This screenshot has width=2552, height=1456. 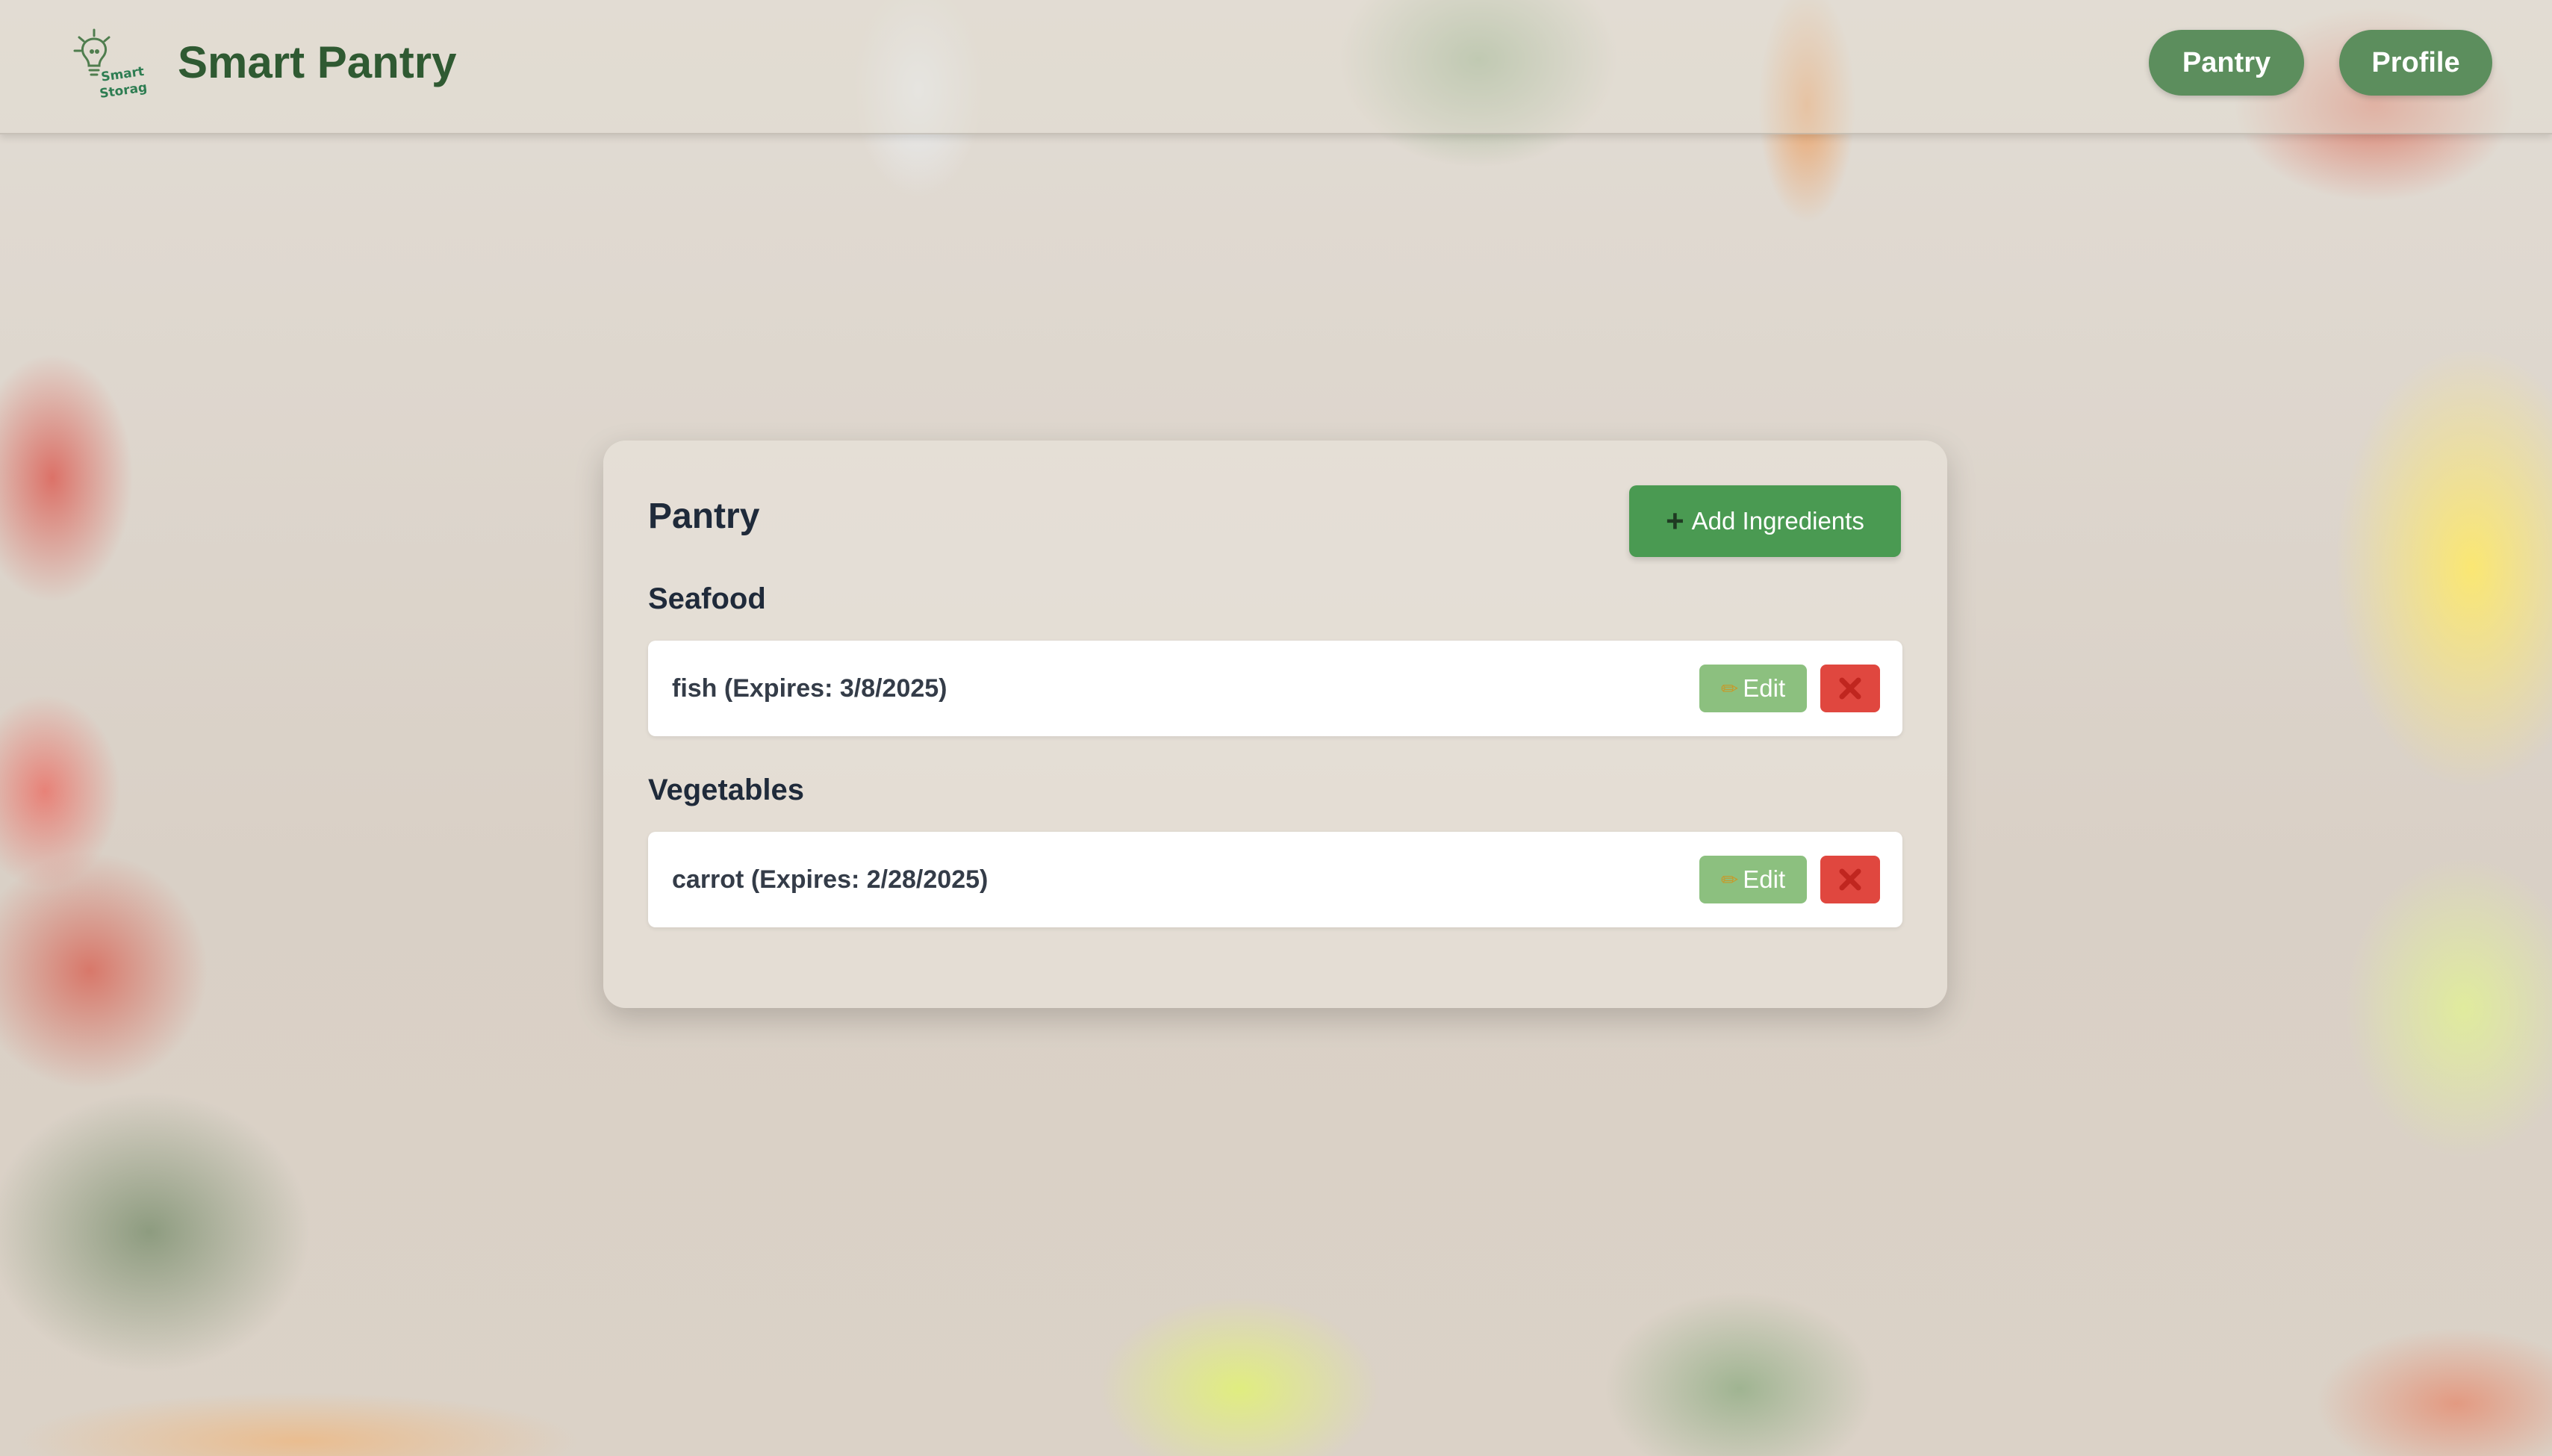 I want to click on add-ingredients-label: Add Ingredients, so click(x=1777, y=521).